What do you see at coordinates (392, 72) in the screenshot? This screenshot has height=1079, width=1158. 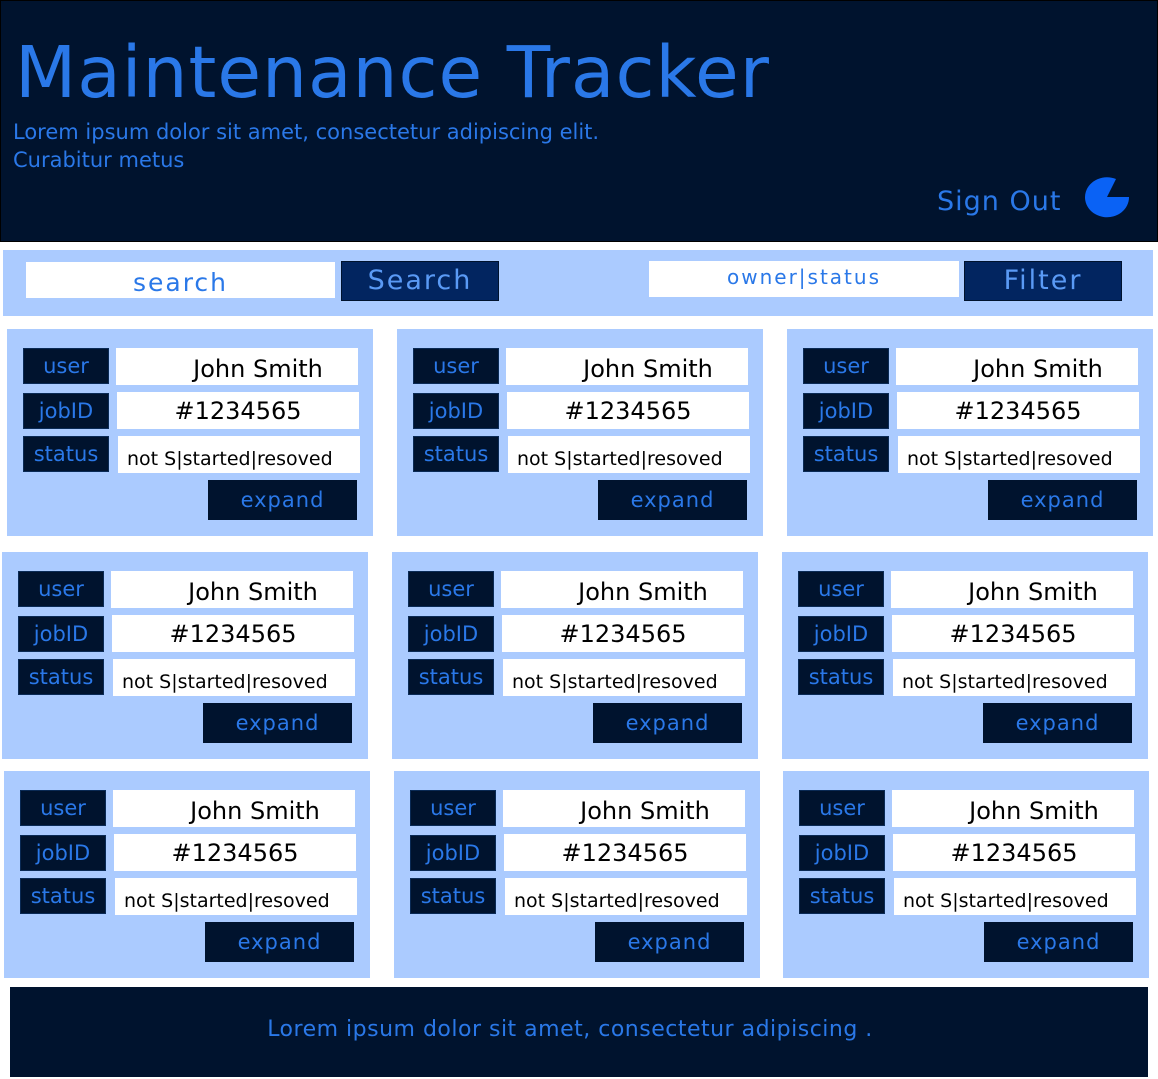 I see `page-title: Maintenance Tracker` at bounding box center [392, 72].